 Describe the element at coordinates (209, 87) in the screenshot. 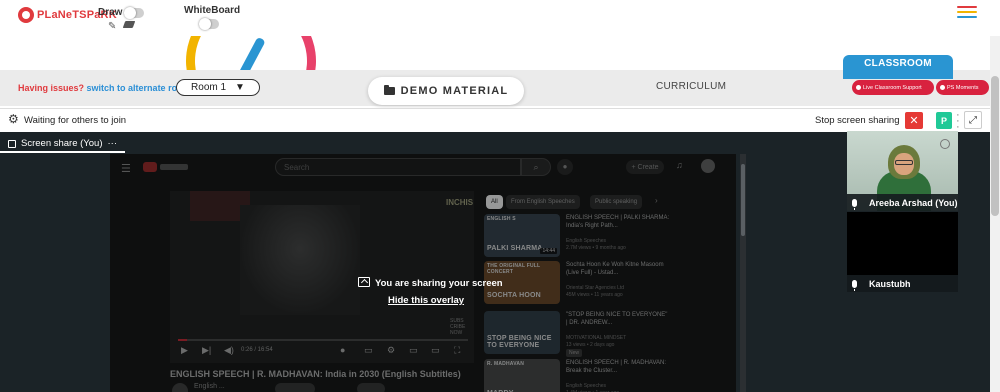

I see `room-select-value: Room 1` at that location.